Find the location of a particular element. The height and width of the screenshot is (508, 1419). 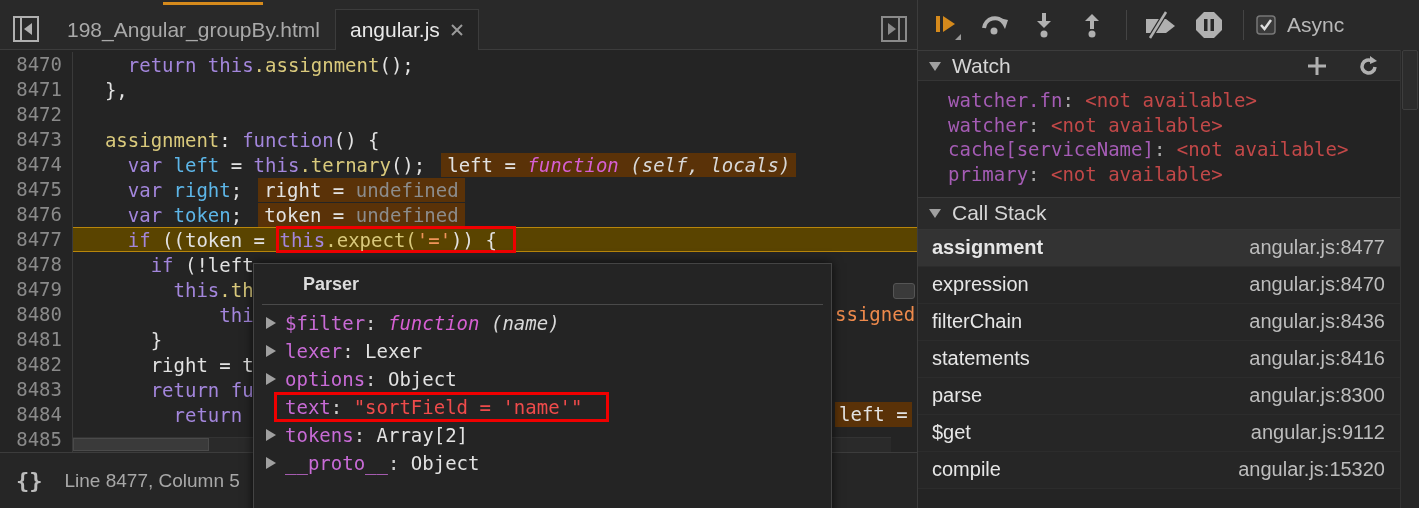

frame-location: angular.js:8436 is located at coordinates (1317, 322).